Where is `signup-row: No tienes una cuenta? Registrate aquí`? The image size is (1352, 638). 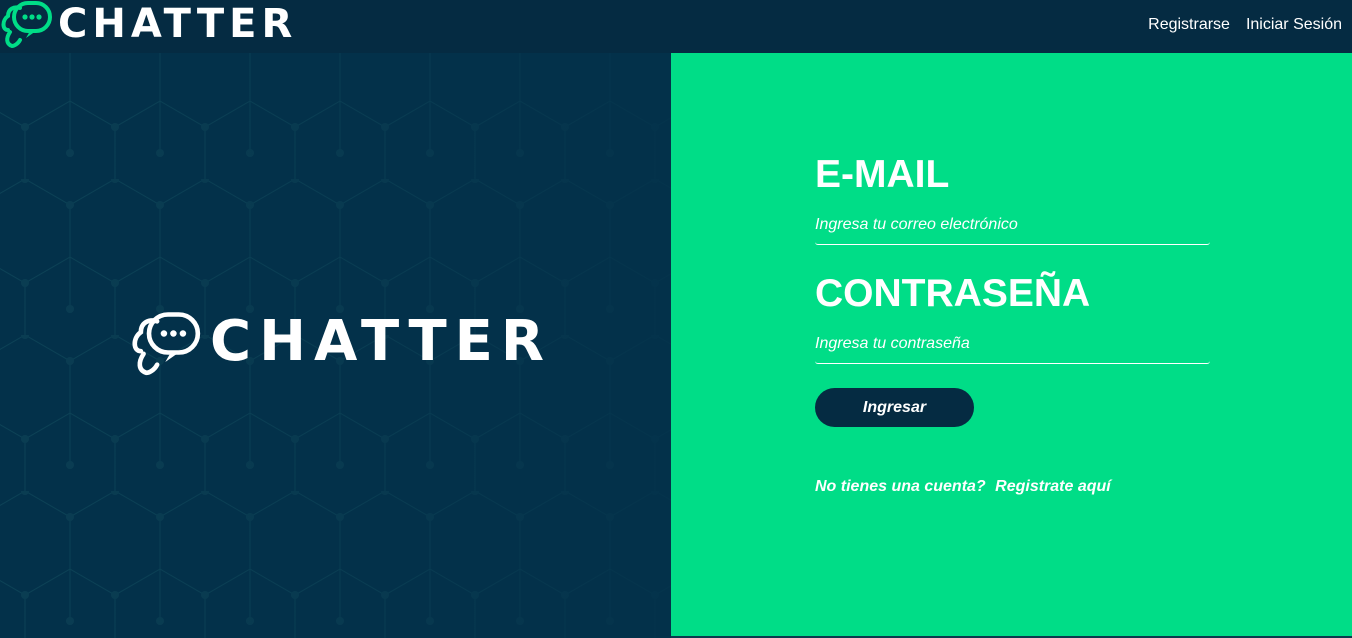
signup-row: No tienes una cuenta? Registrate aquí is located at coordinates (1012, 487).